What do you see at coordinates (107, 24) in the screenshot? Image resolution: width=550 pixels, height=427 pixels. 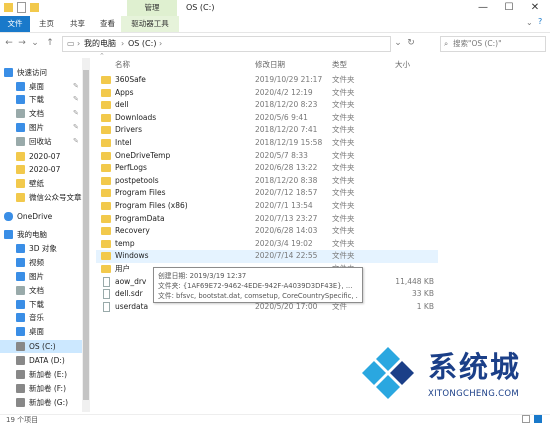 I see `tab-view: 查看` at bounding box center [107, 24].